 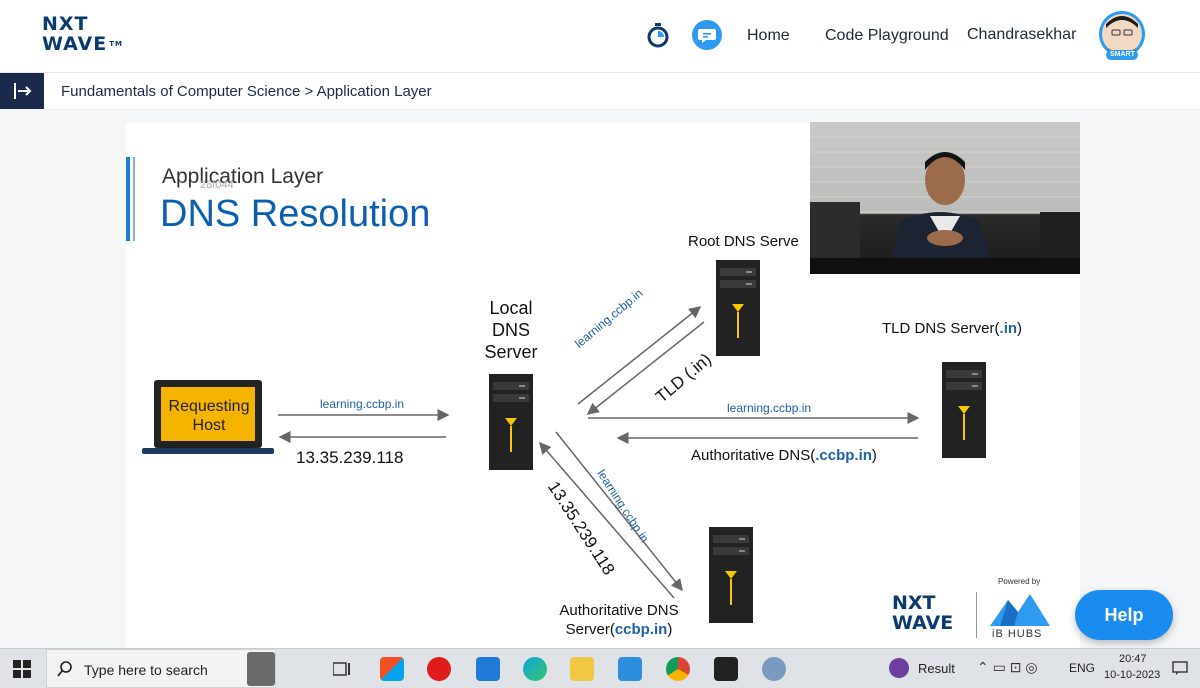 What do you see at coordinates (261, 669) in the screenshot?
I see `search-highlight-image` at bounding box center [261, 669].